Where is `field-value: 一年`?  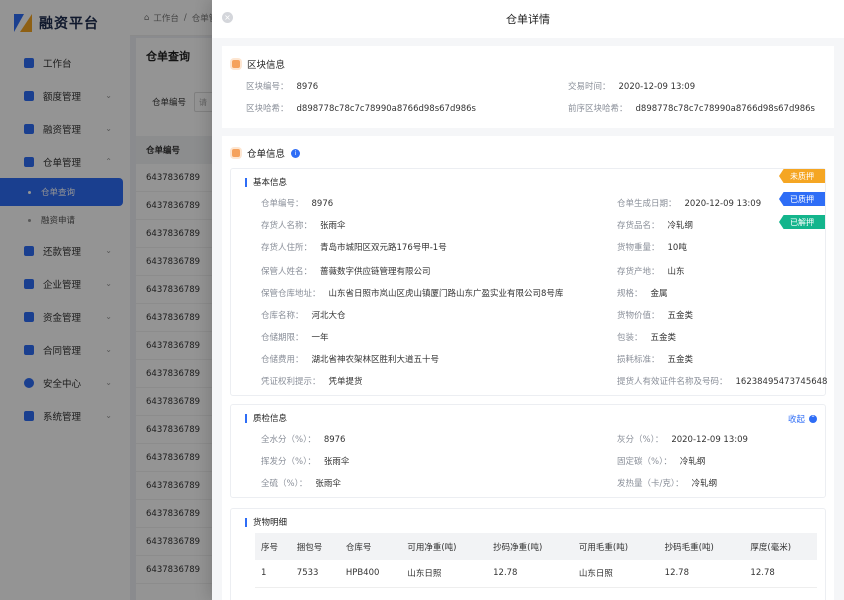 field-value: 一年 is located at coordinates (320, 338).